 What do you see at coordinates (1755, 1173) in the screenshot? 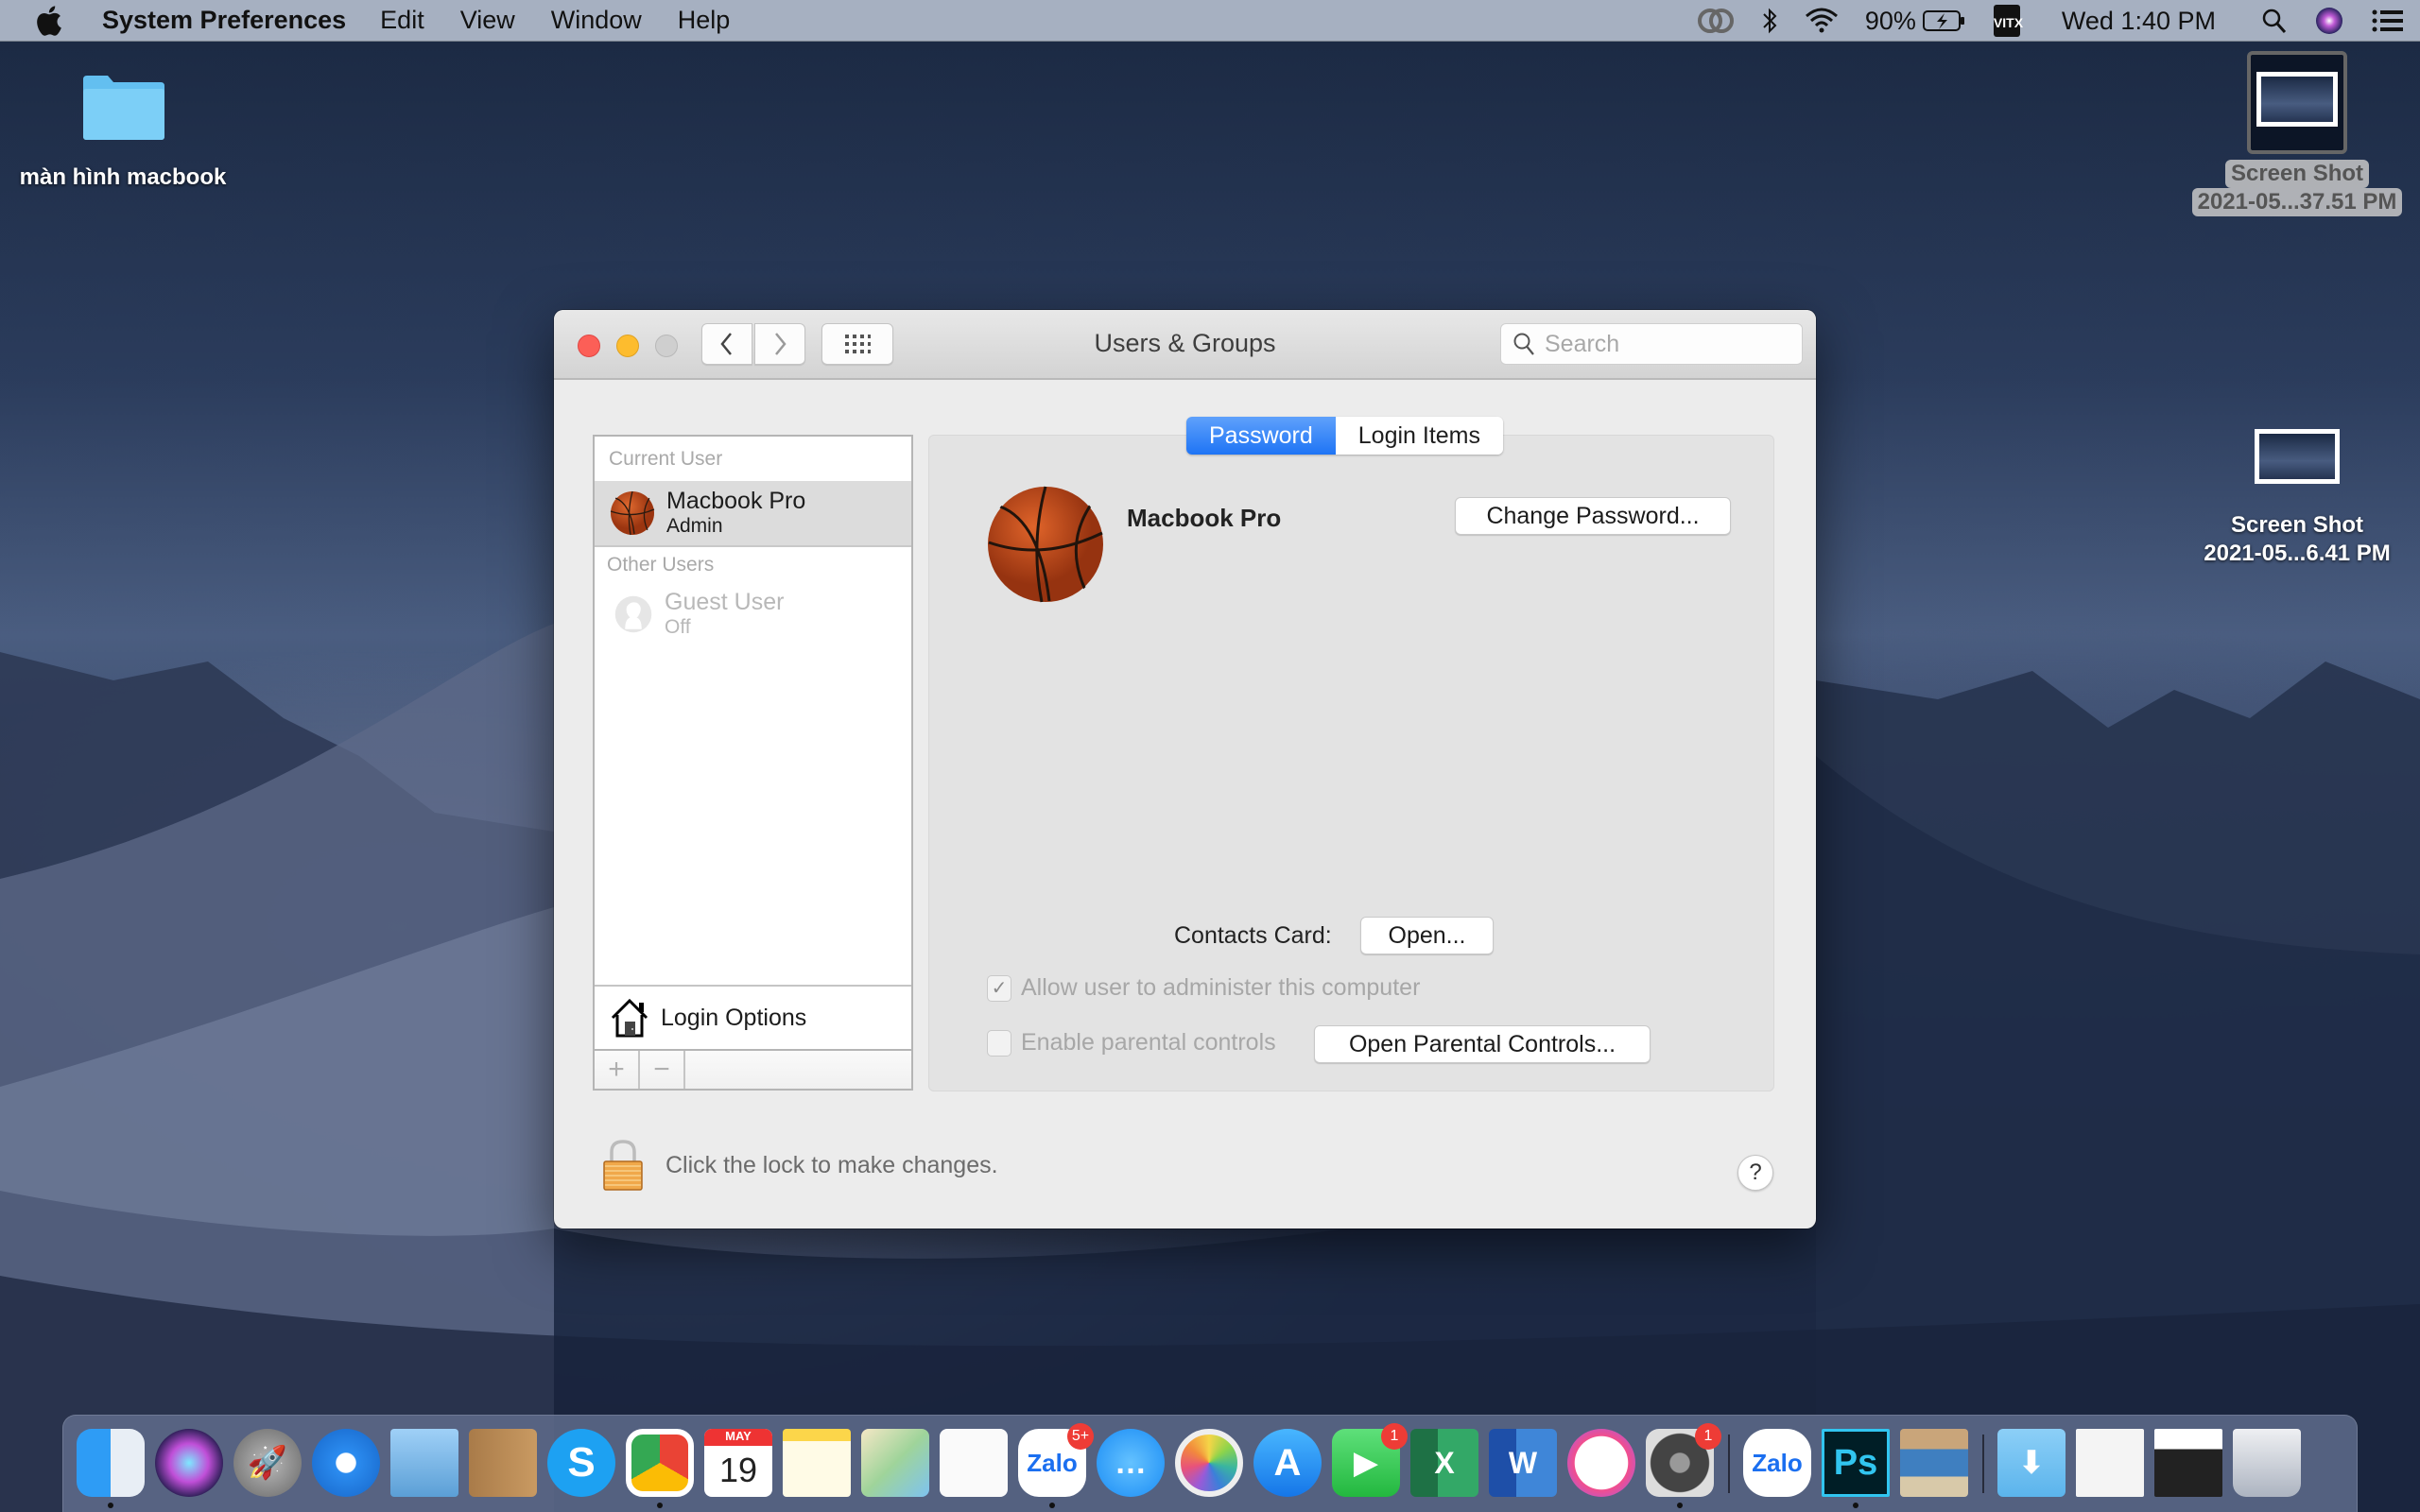
I see `help-button: ?` at bounding box center [1755, 1173].